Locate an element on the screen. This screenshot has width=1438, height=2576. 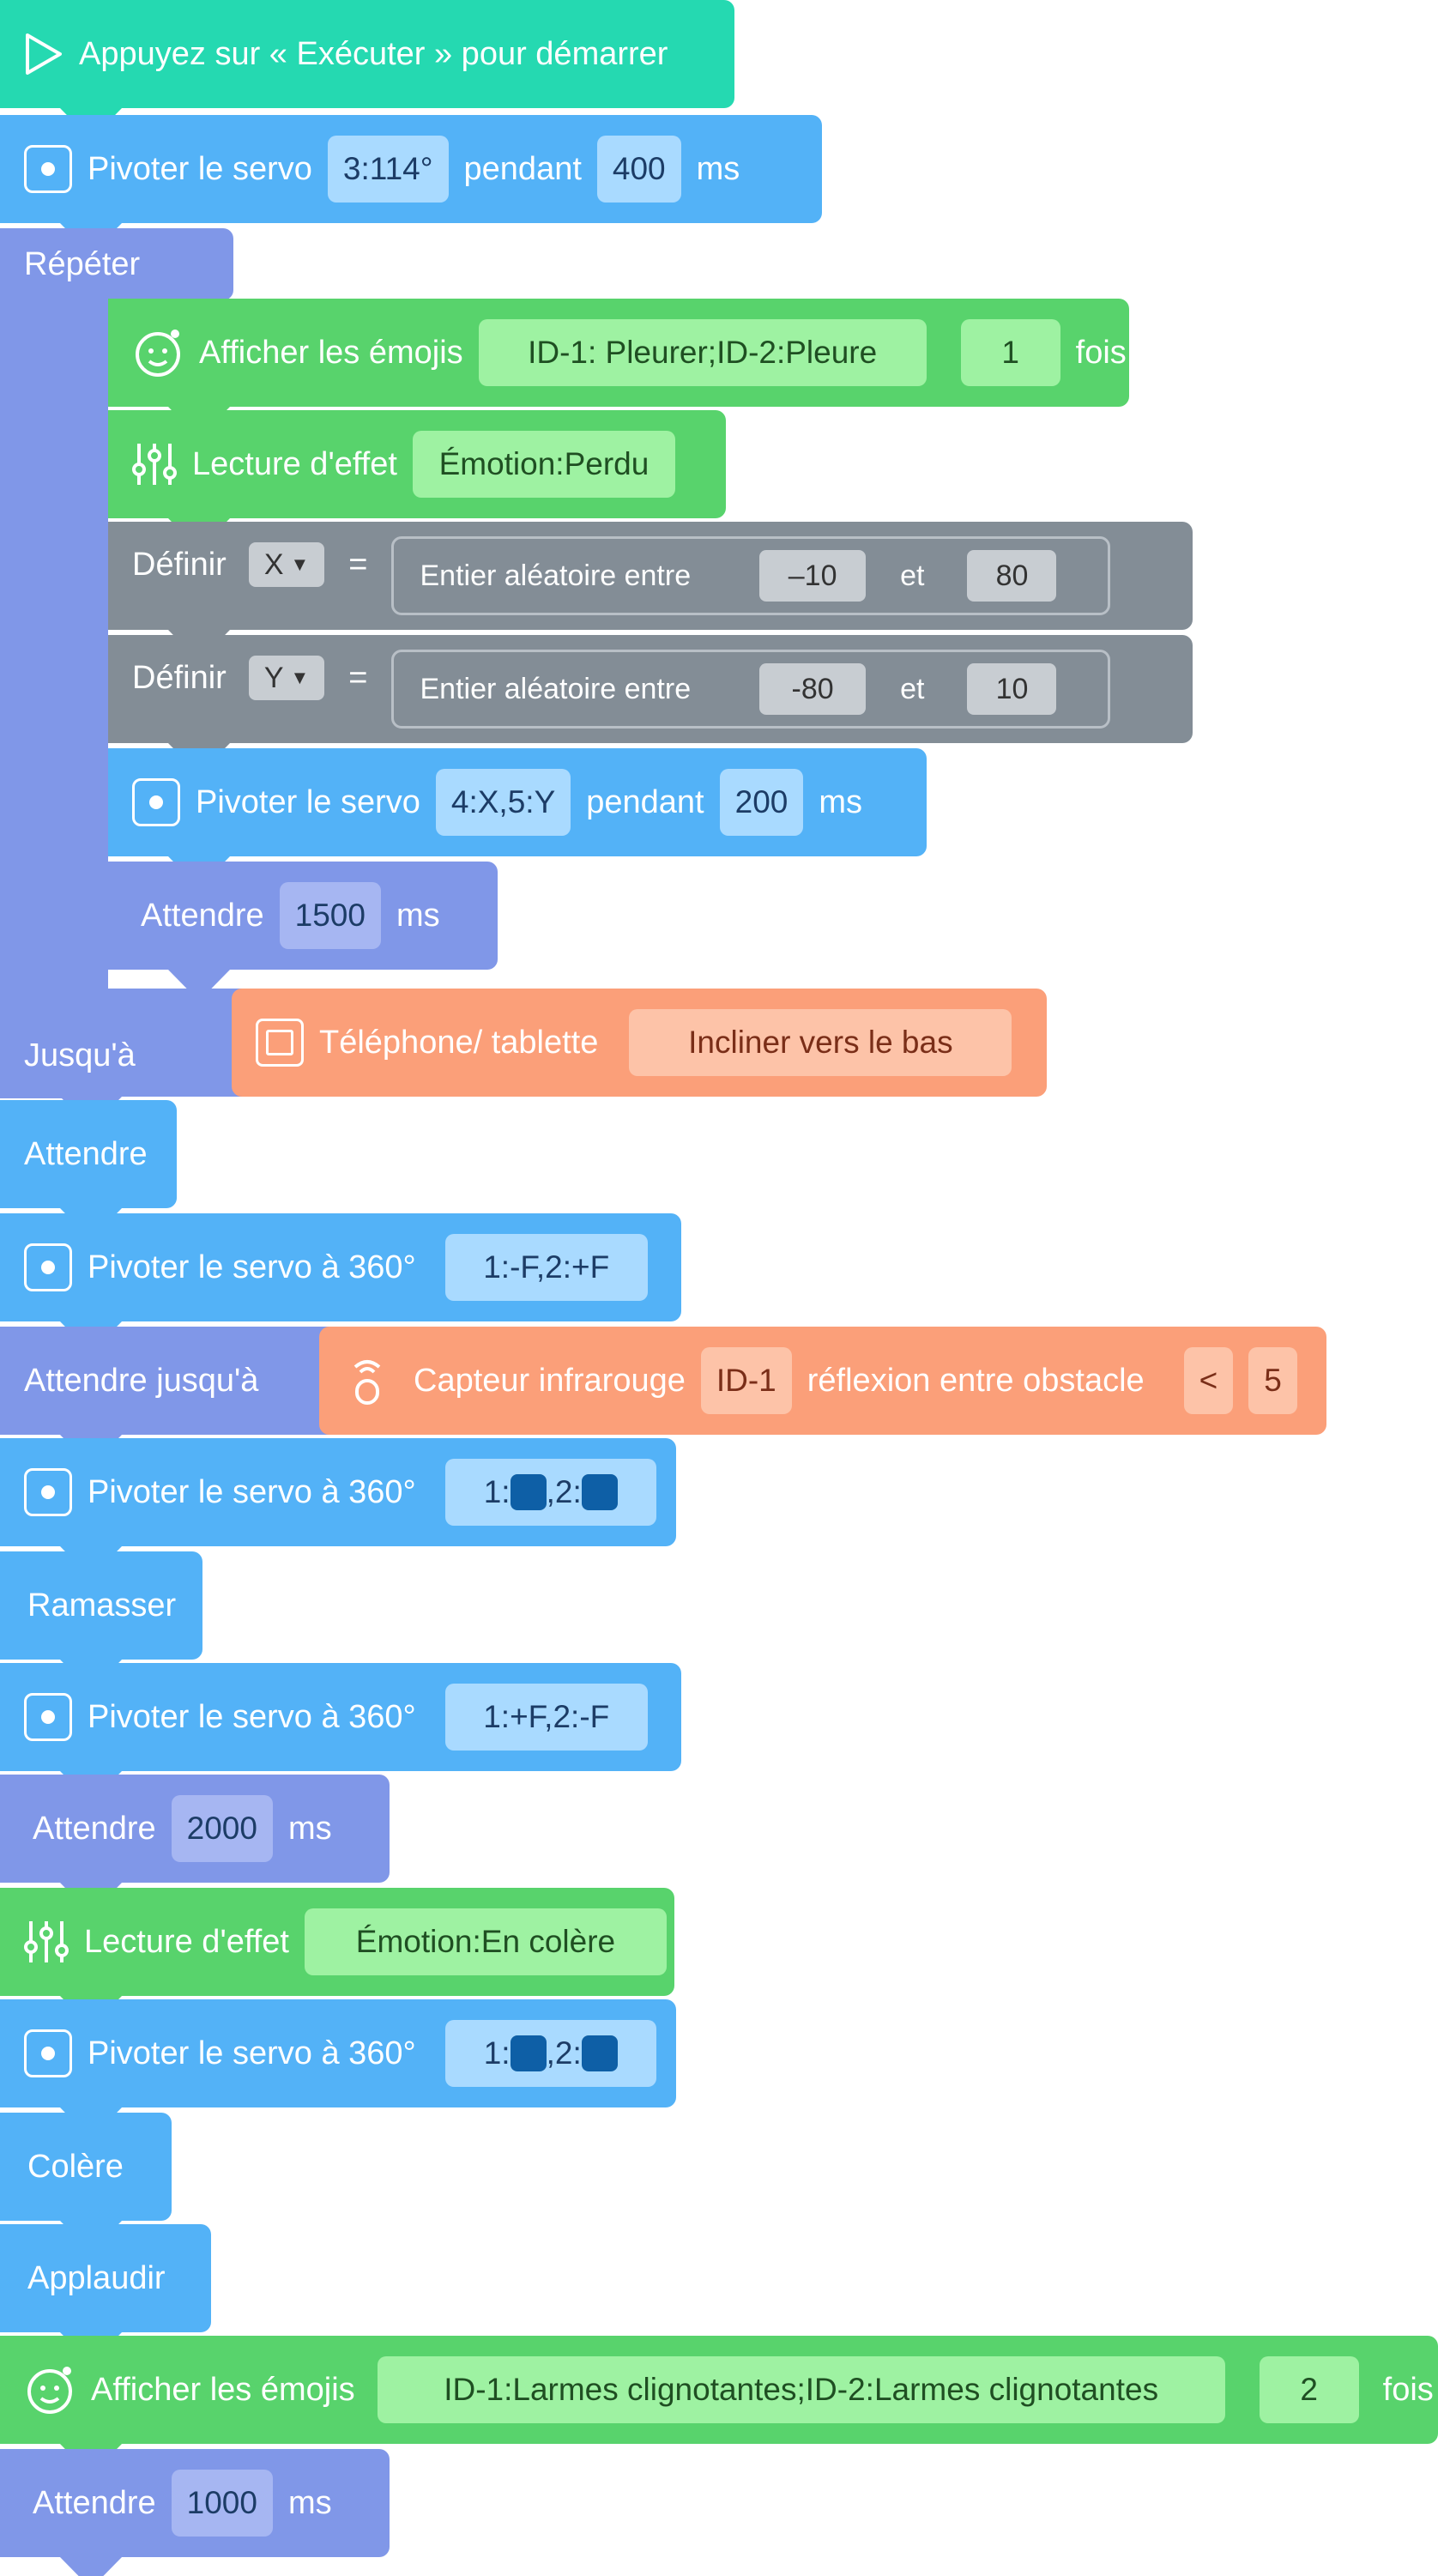
random-max-field: 10 is located at coordinates (1012, 689).